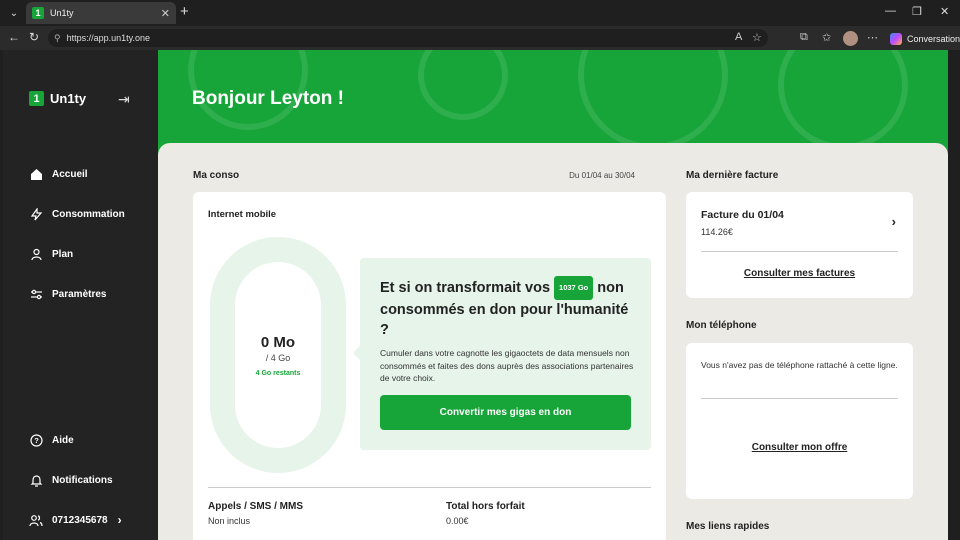 The height and width of the screenshot is (540, 960). I want to click on sidebar-item-consommation: Consommation, so click(77, 214).